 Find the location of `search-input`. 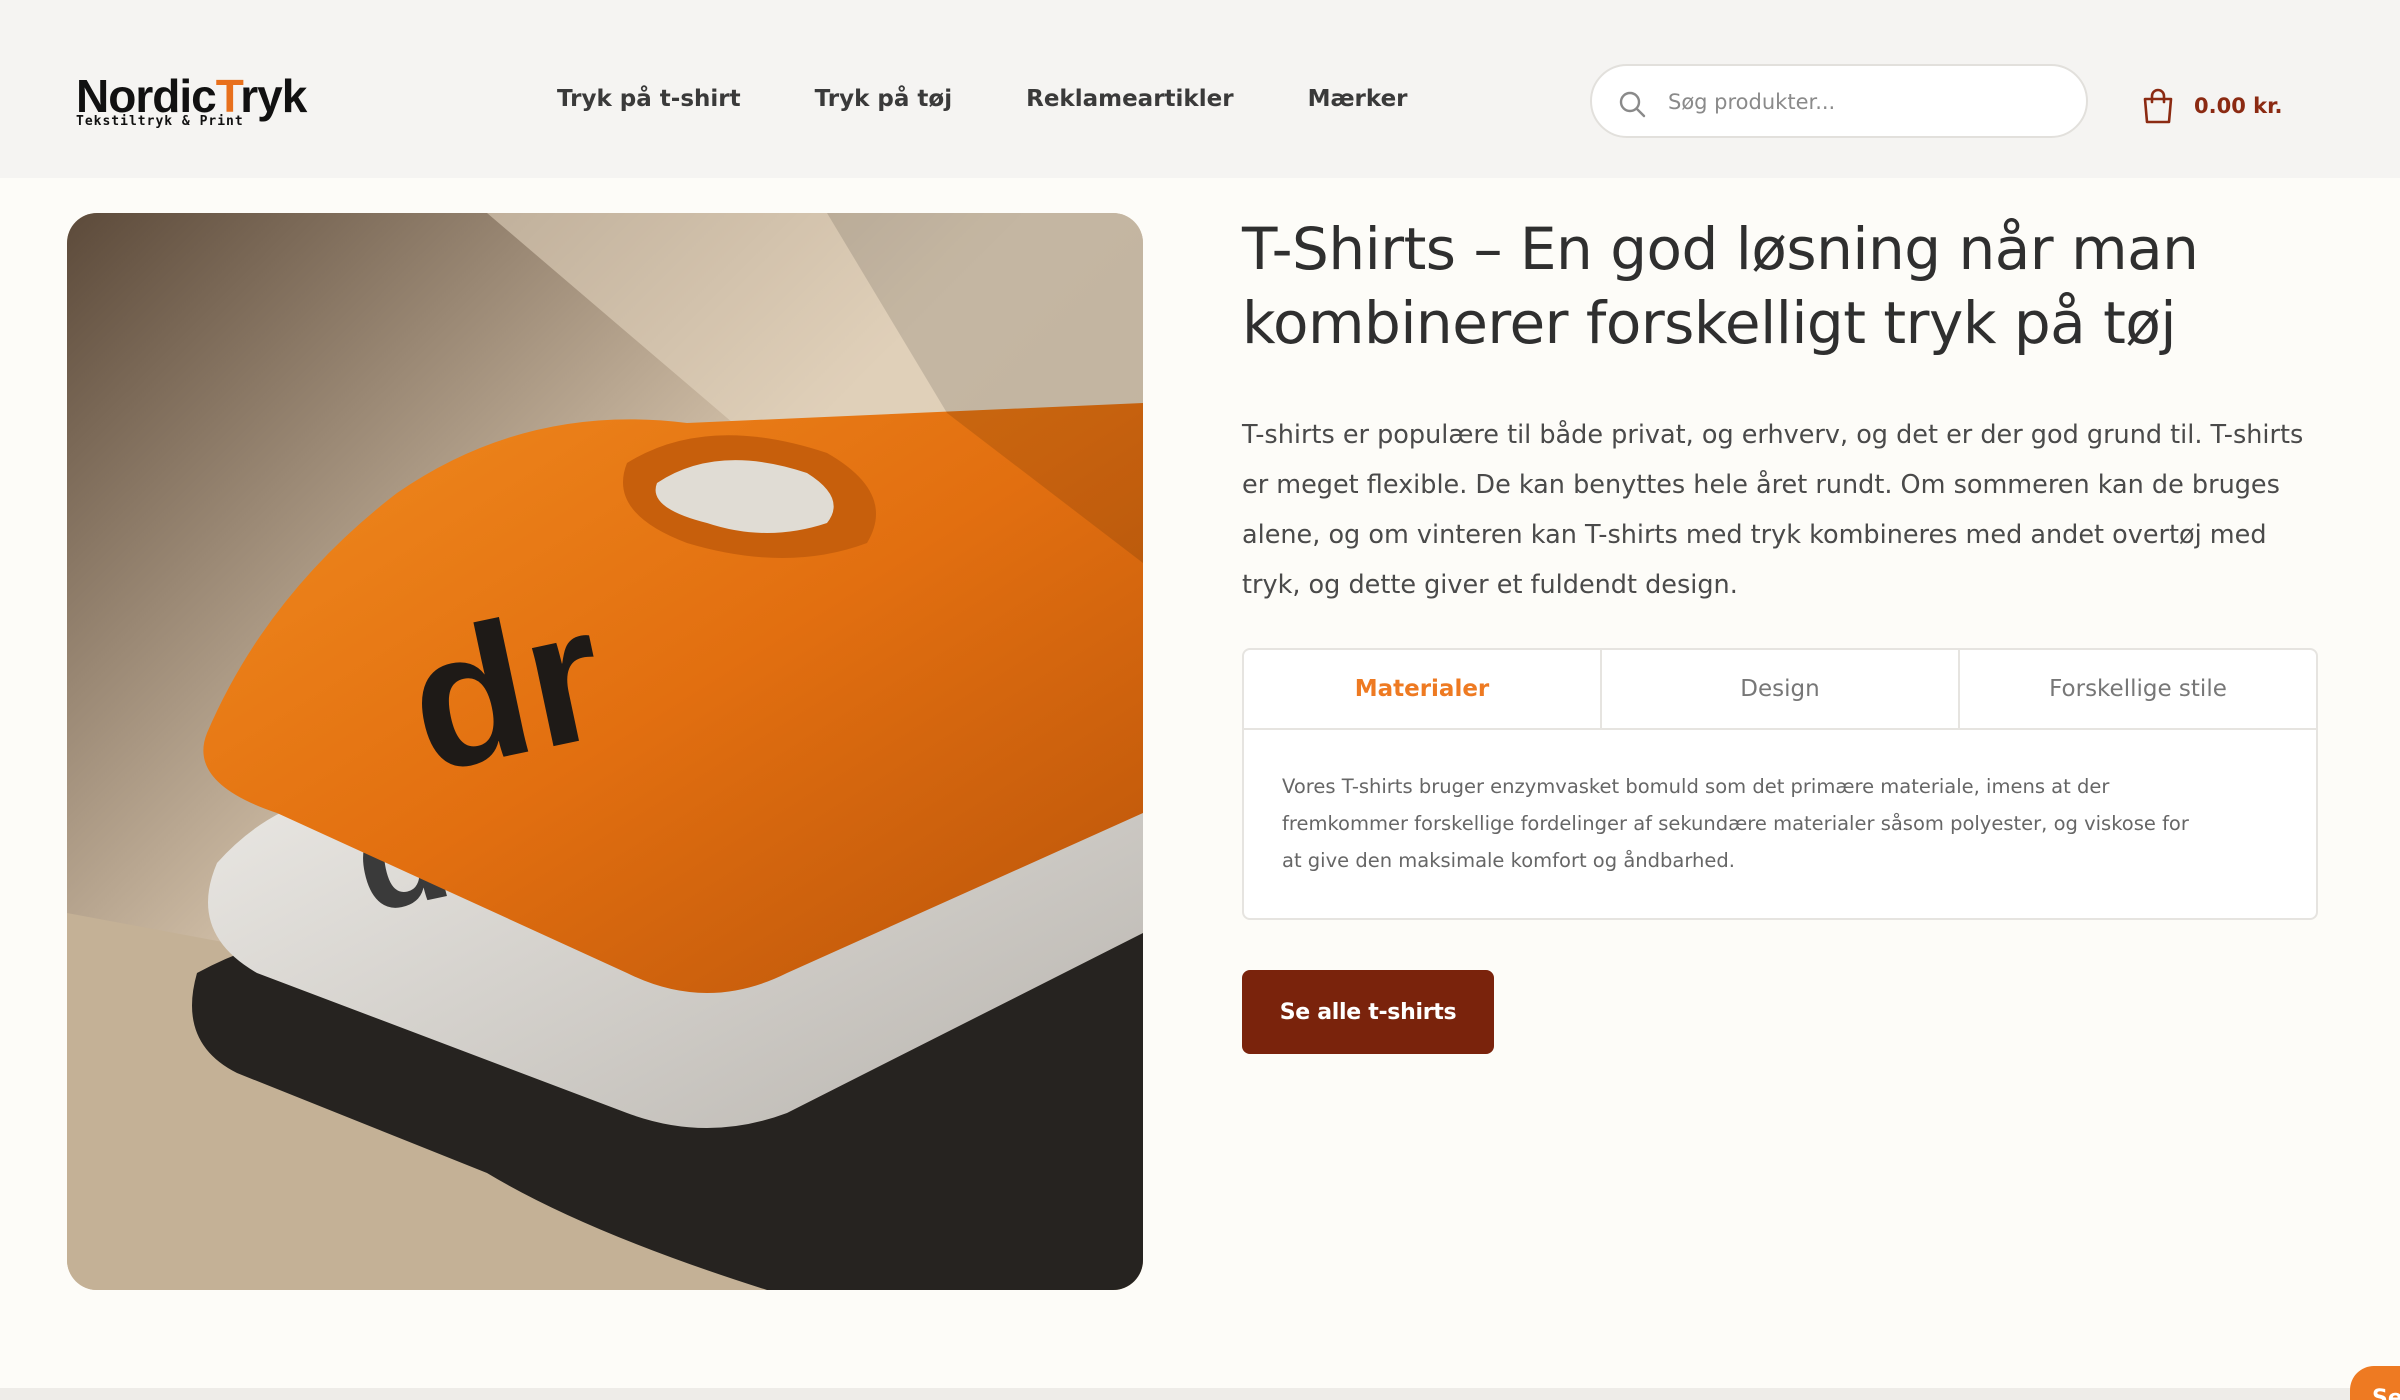

search-input is located at coordinates (1868, 102).